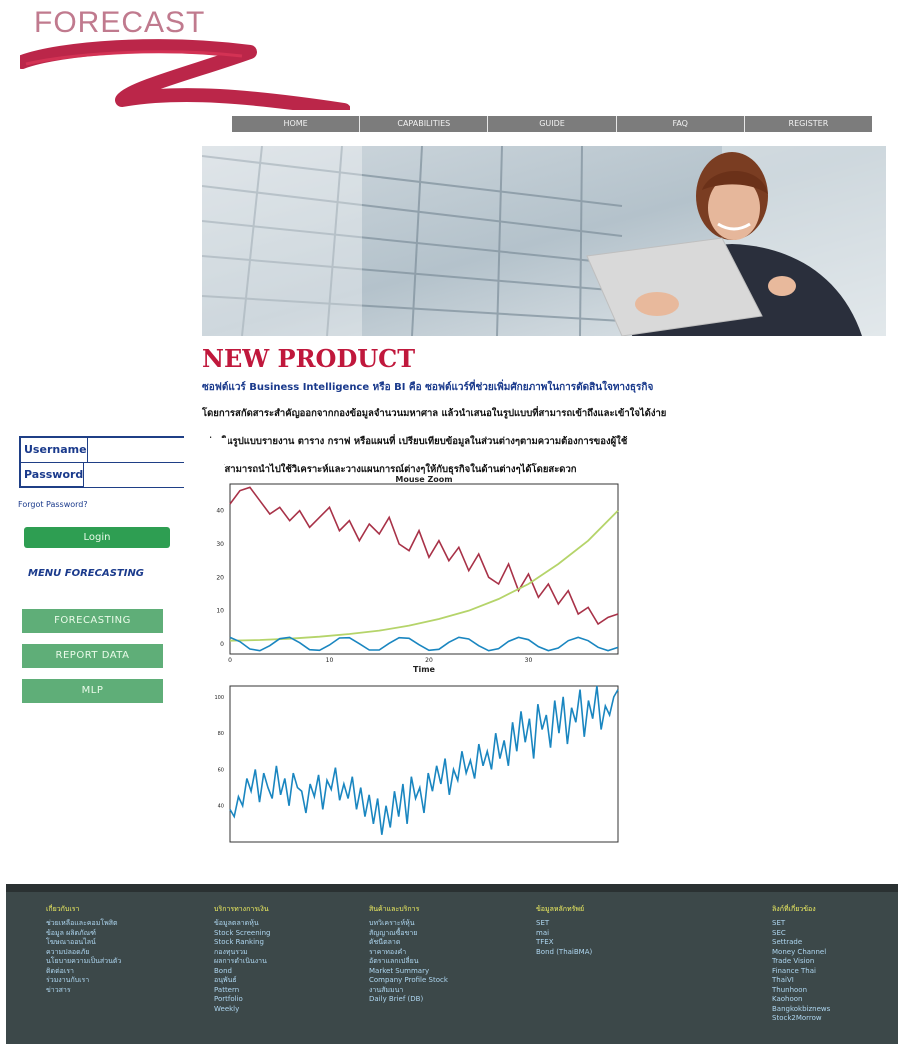  I want to click on footer-link: Market Summary, so click(408, 972).